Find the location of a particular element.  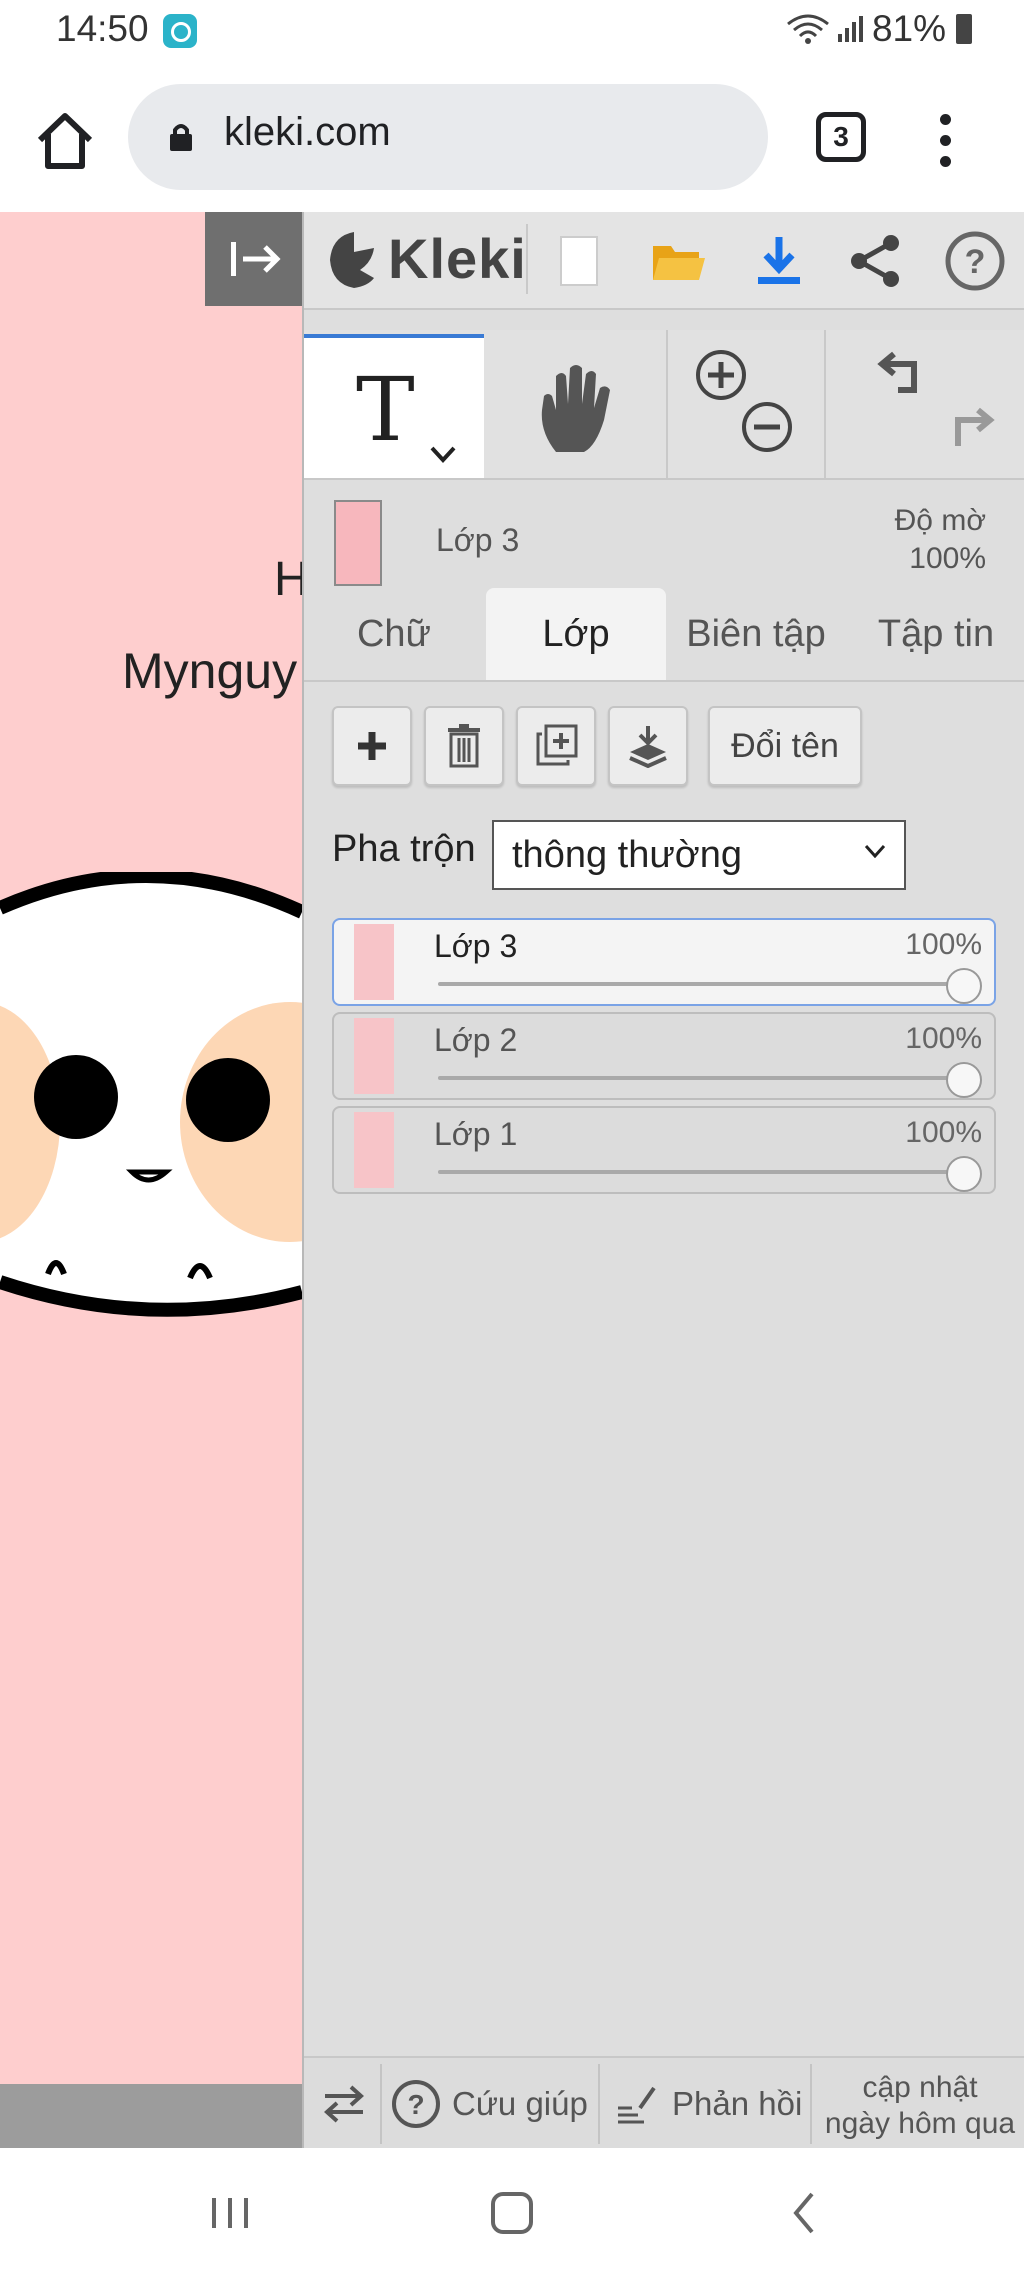

hand-icon is located at coordinates (575, 408).